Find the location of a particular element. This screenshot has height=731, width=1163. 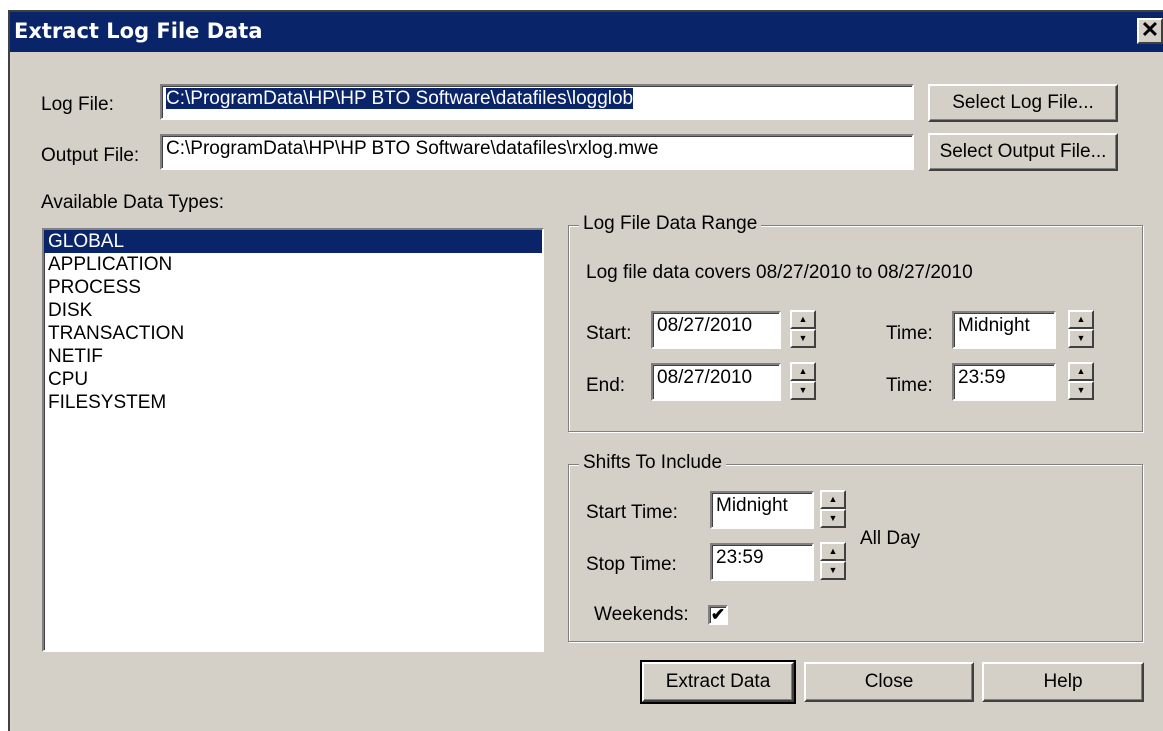

range-start-date-value: 08/27/2010 is located at coordinates (705, 325).